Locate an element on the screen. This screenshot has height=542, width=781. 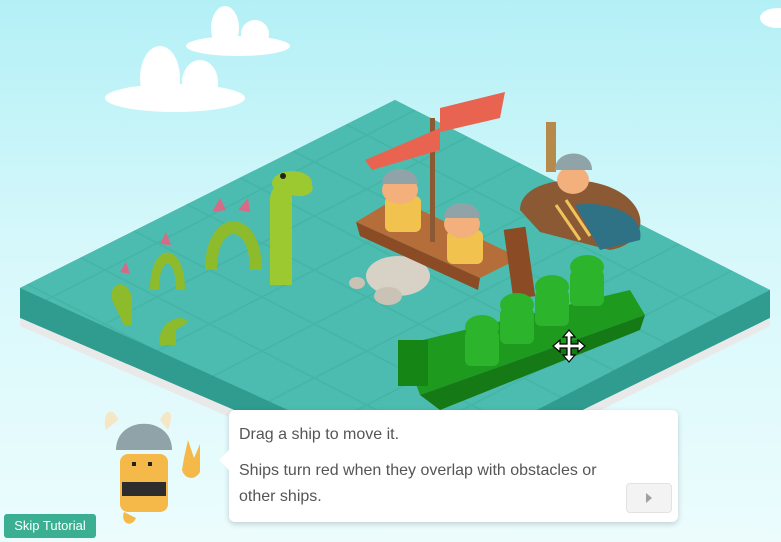
next-button is located at coordinates (649, 498).